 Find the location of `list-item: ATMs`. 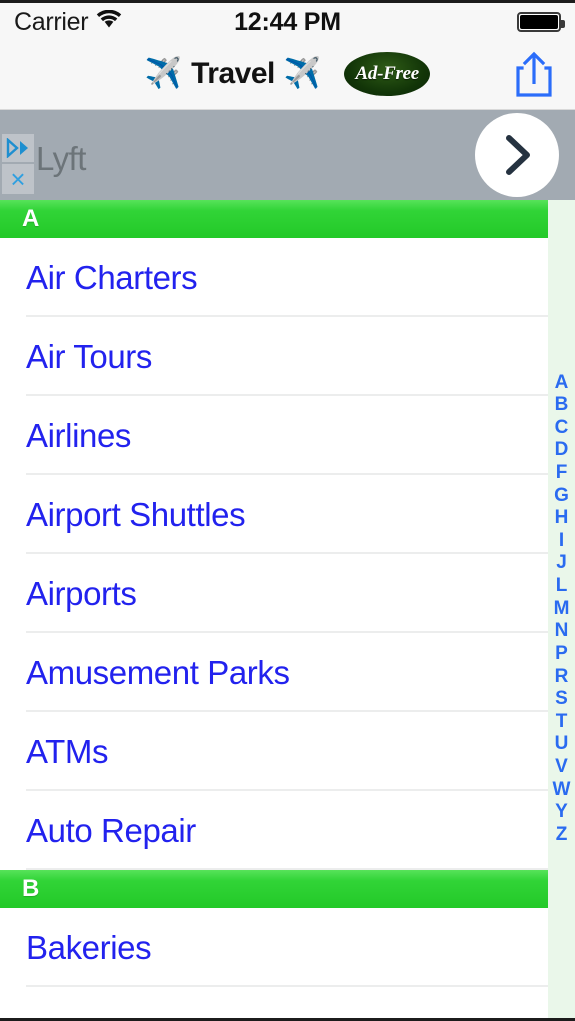

list-item: ATMs is located at coordinates (287, 751).